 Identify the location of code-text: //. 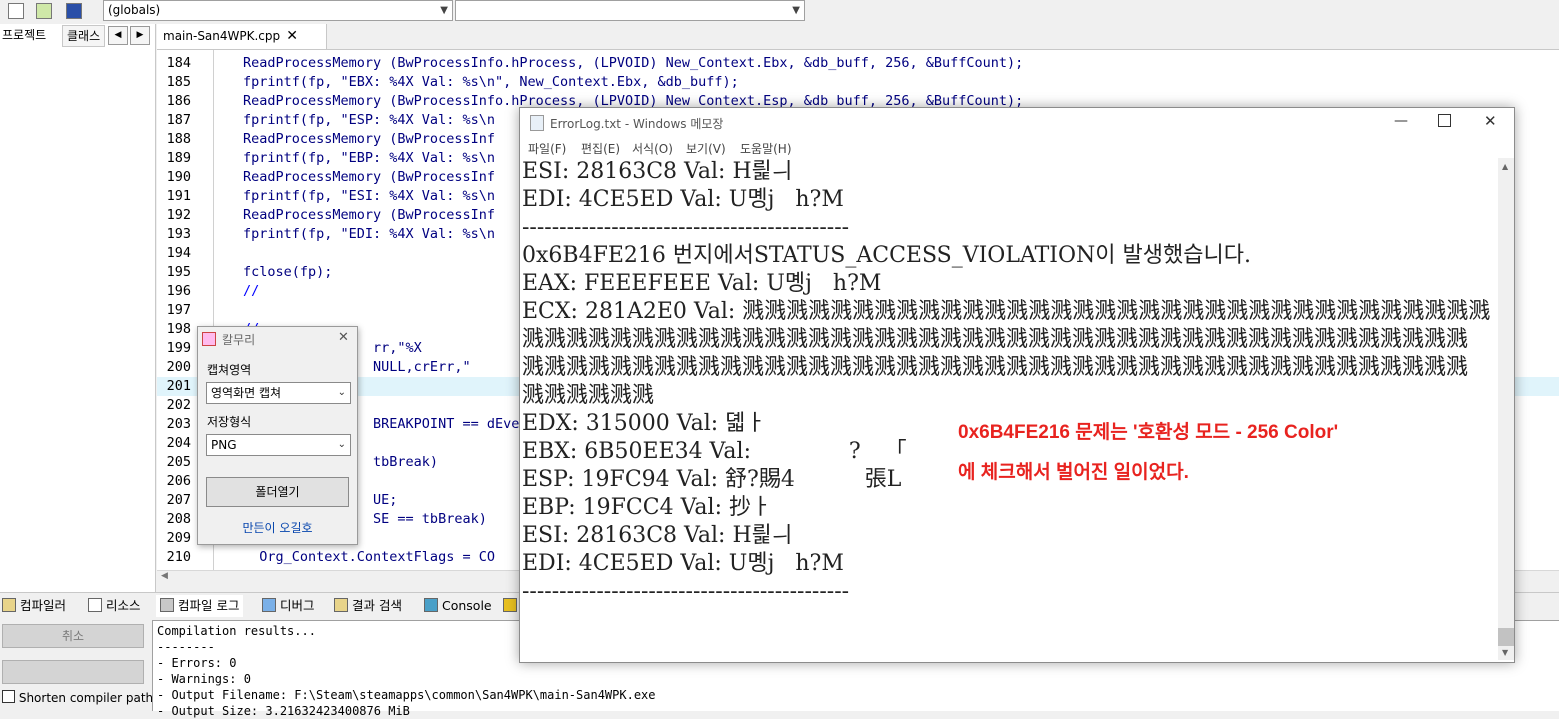
(251, 291).